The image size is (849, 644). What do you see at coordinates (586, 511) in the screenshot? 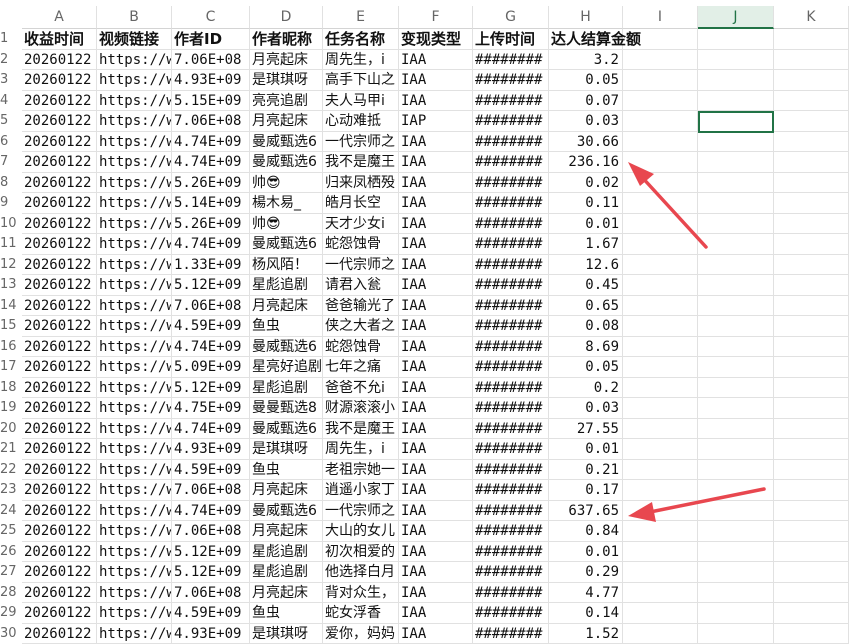
I see `cell-h: 637.65` at bounding box center [586, 511].